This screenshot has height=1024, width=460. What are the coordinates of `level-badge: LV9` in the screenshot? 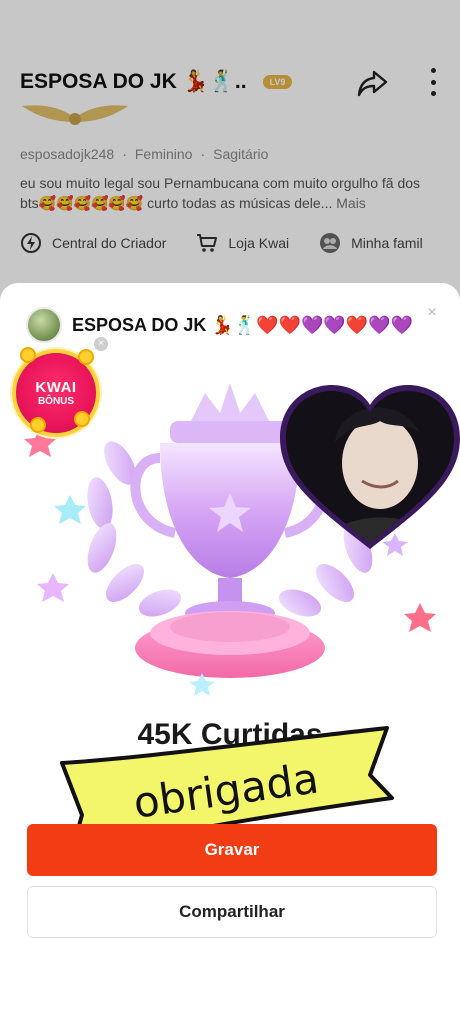 It's located at (277, 82).